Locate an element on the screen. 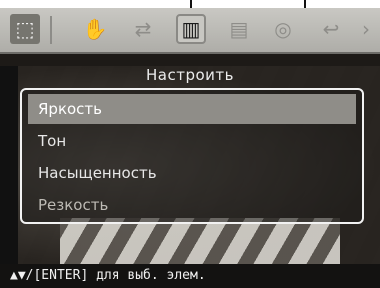 The width and height of the screenshot is (380, 288). rotate-icon: ⇄ is located at coordinates (143, 29).